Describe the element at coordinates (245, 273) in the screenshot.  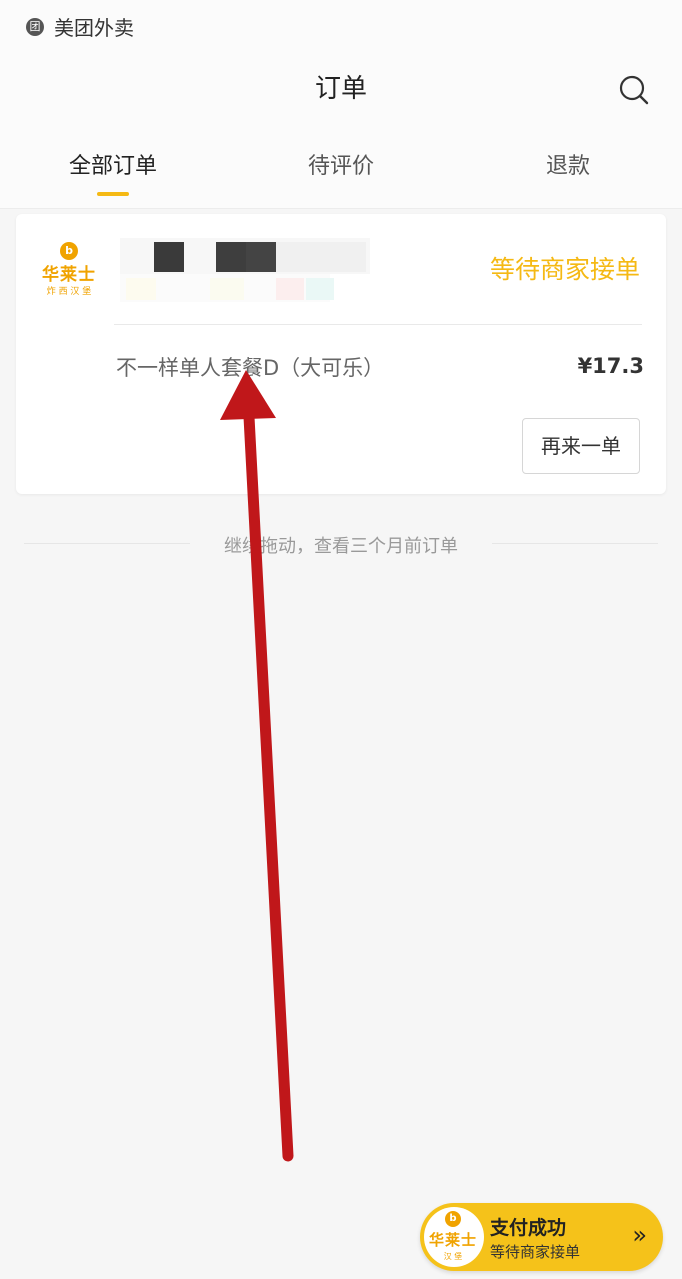
I see `shop-name-redacted` at that location.